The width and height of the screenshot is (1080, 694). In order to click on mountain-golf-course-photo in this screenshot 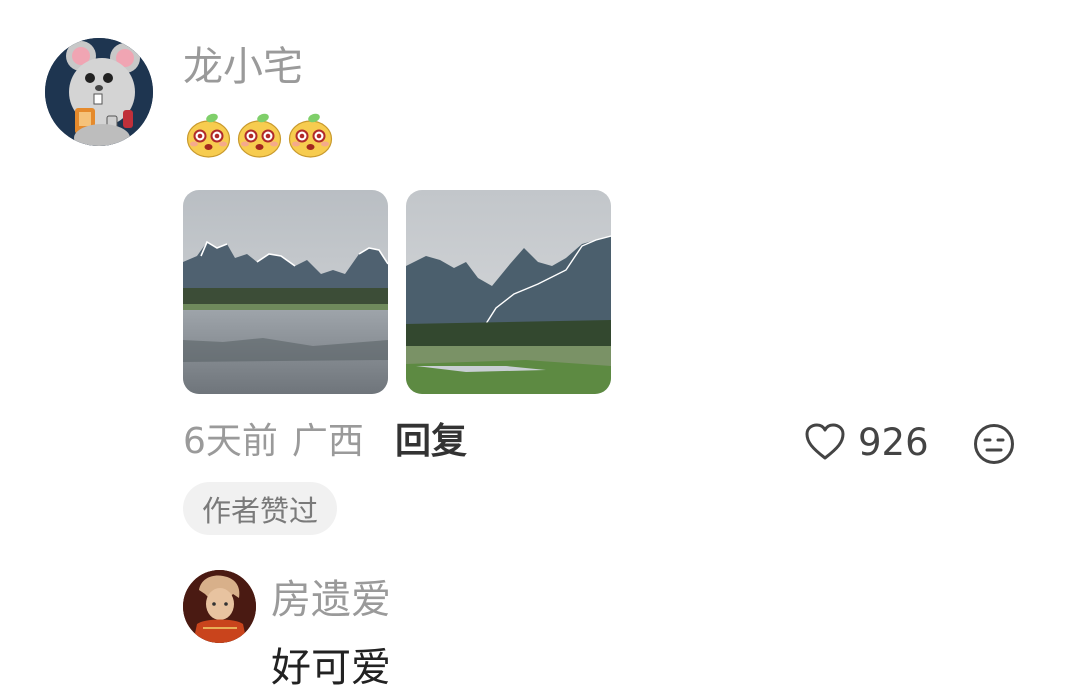, I will do `click(508, 292)`.